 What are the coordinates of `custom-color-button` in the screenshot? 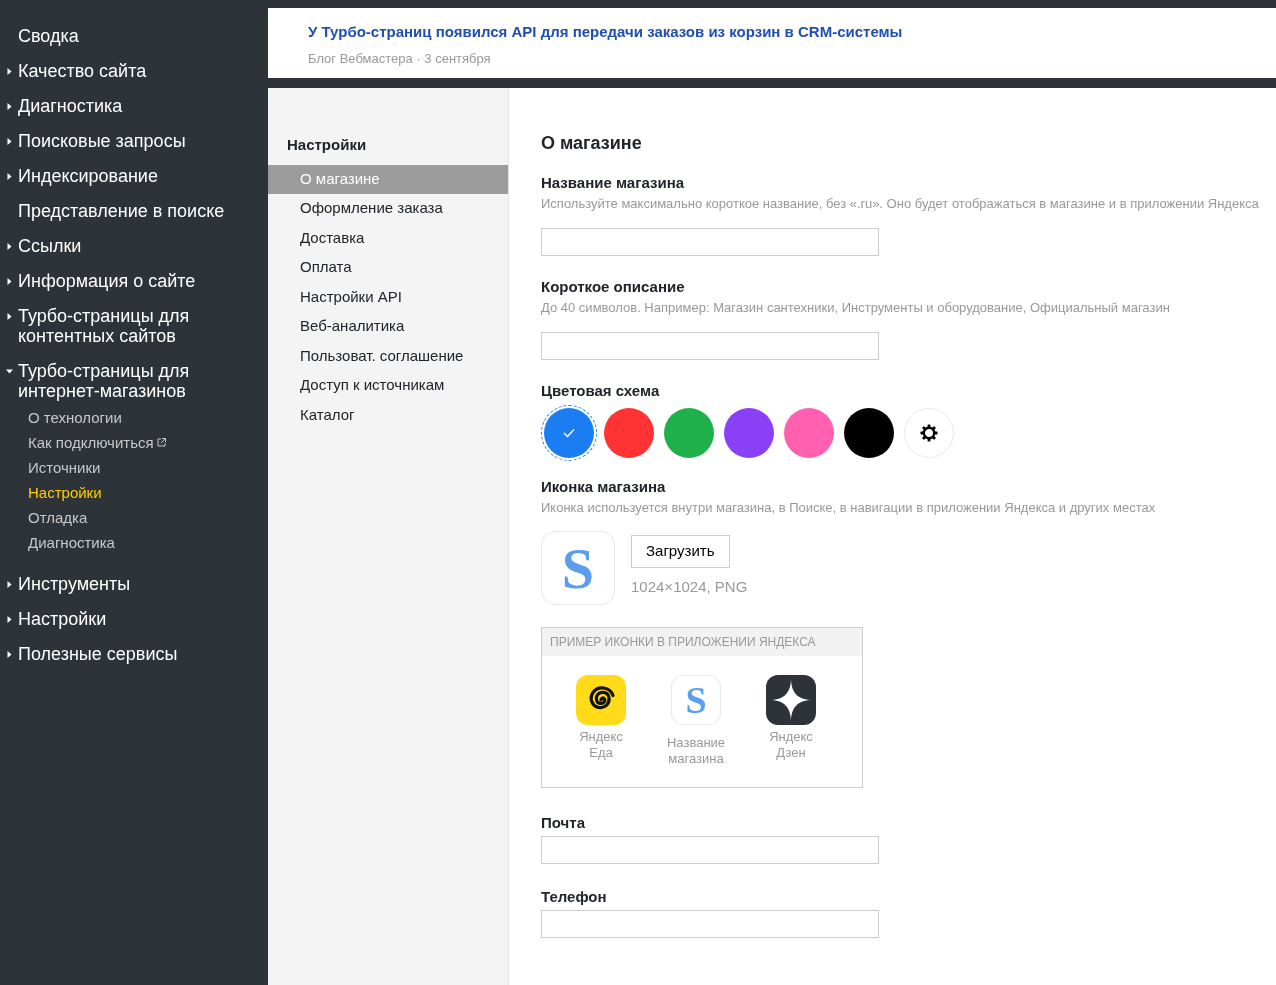 It's located at (929, 433).